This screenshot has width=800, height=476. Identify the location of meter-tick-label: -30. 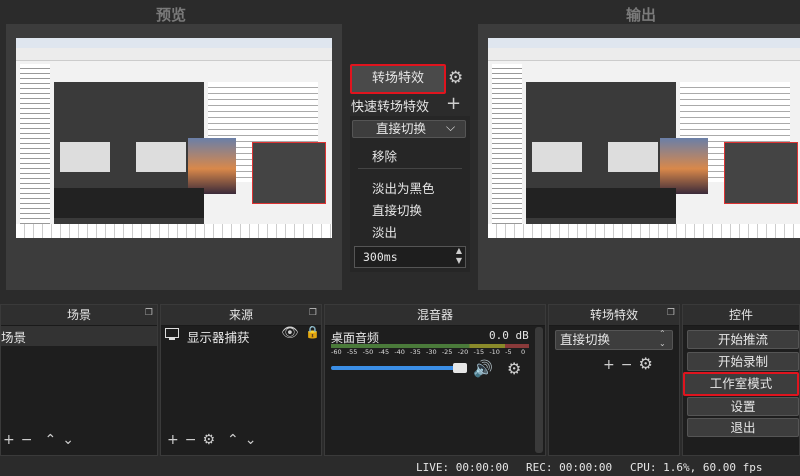
(431, 352).